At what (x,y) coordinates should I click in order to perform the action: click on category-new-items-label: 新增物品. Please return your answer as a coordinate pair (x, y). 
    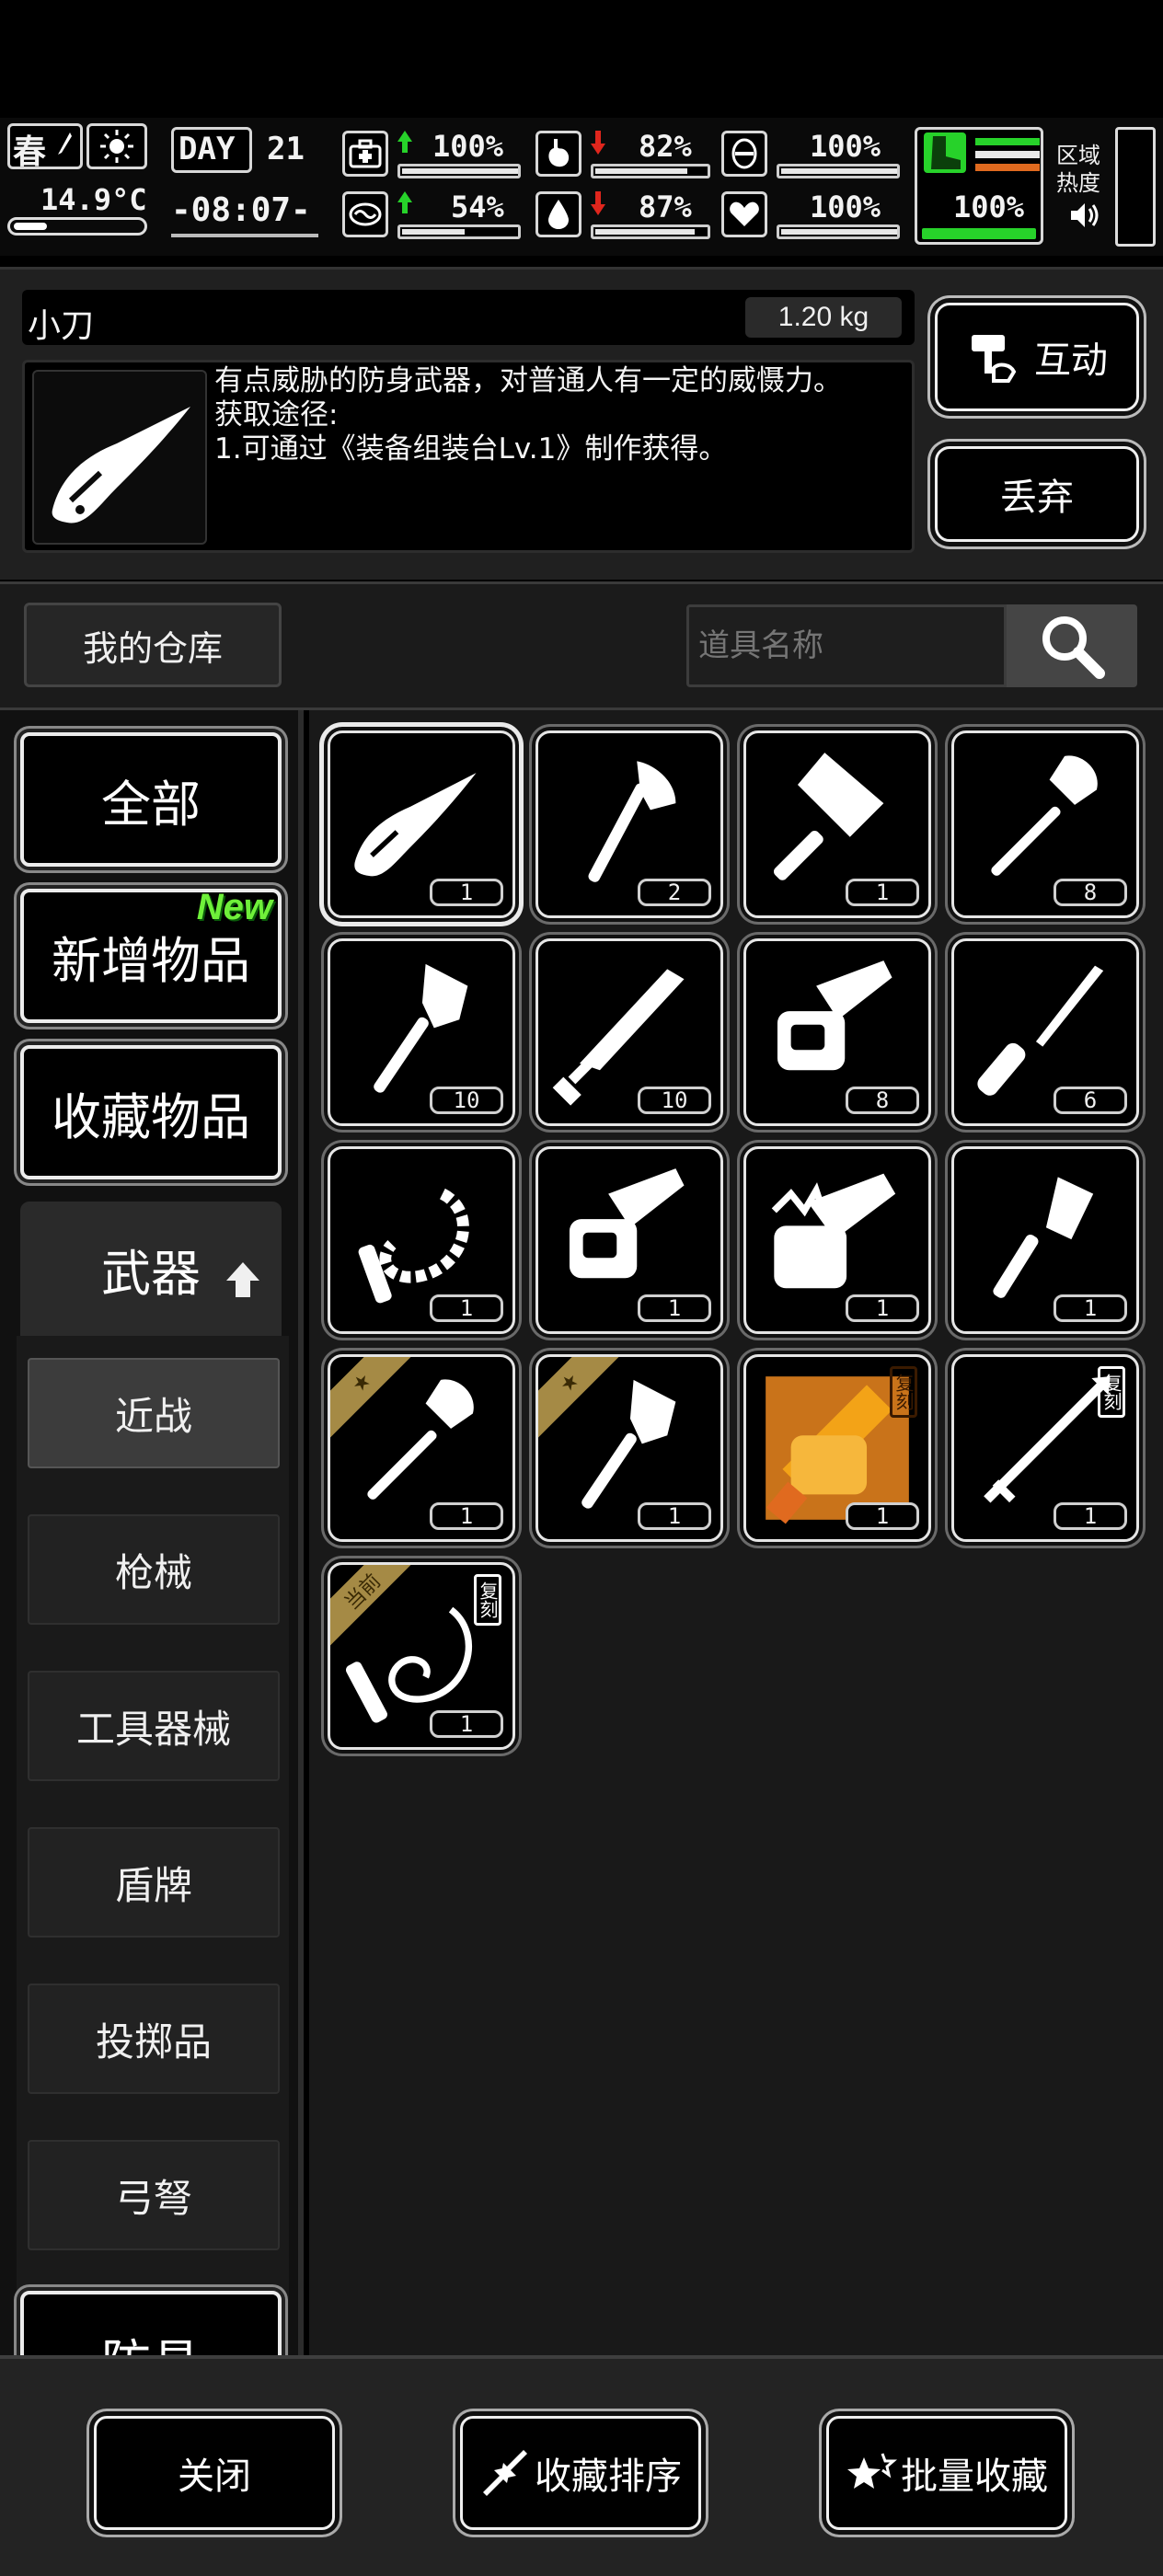
    Looking at the image, I should click on (151, 960).